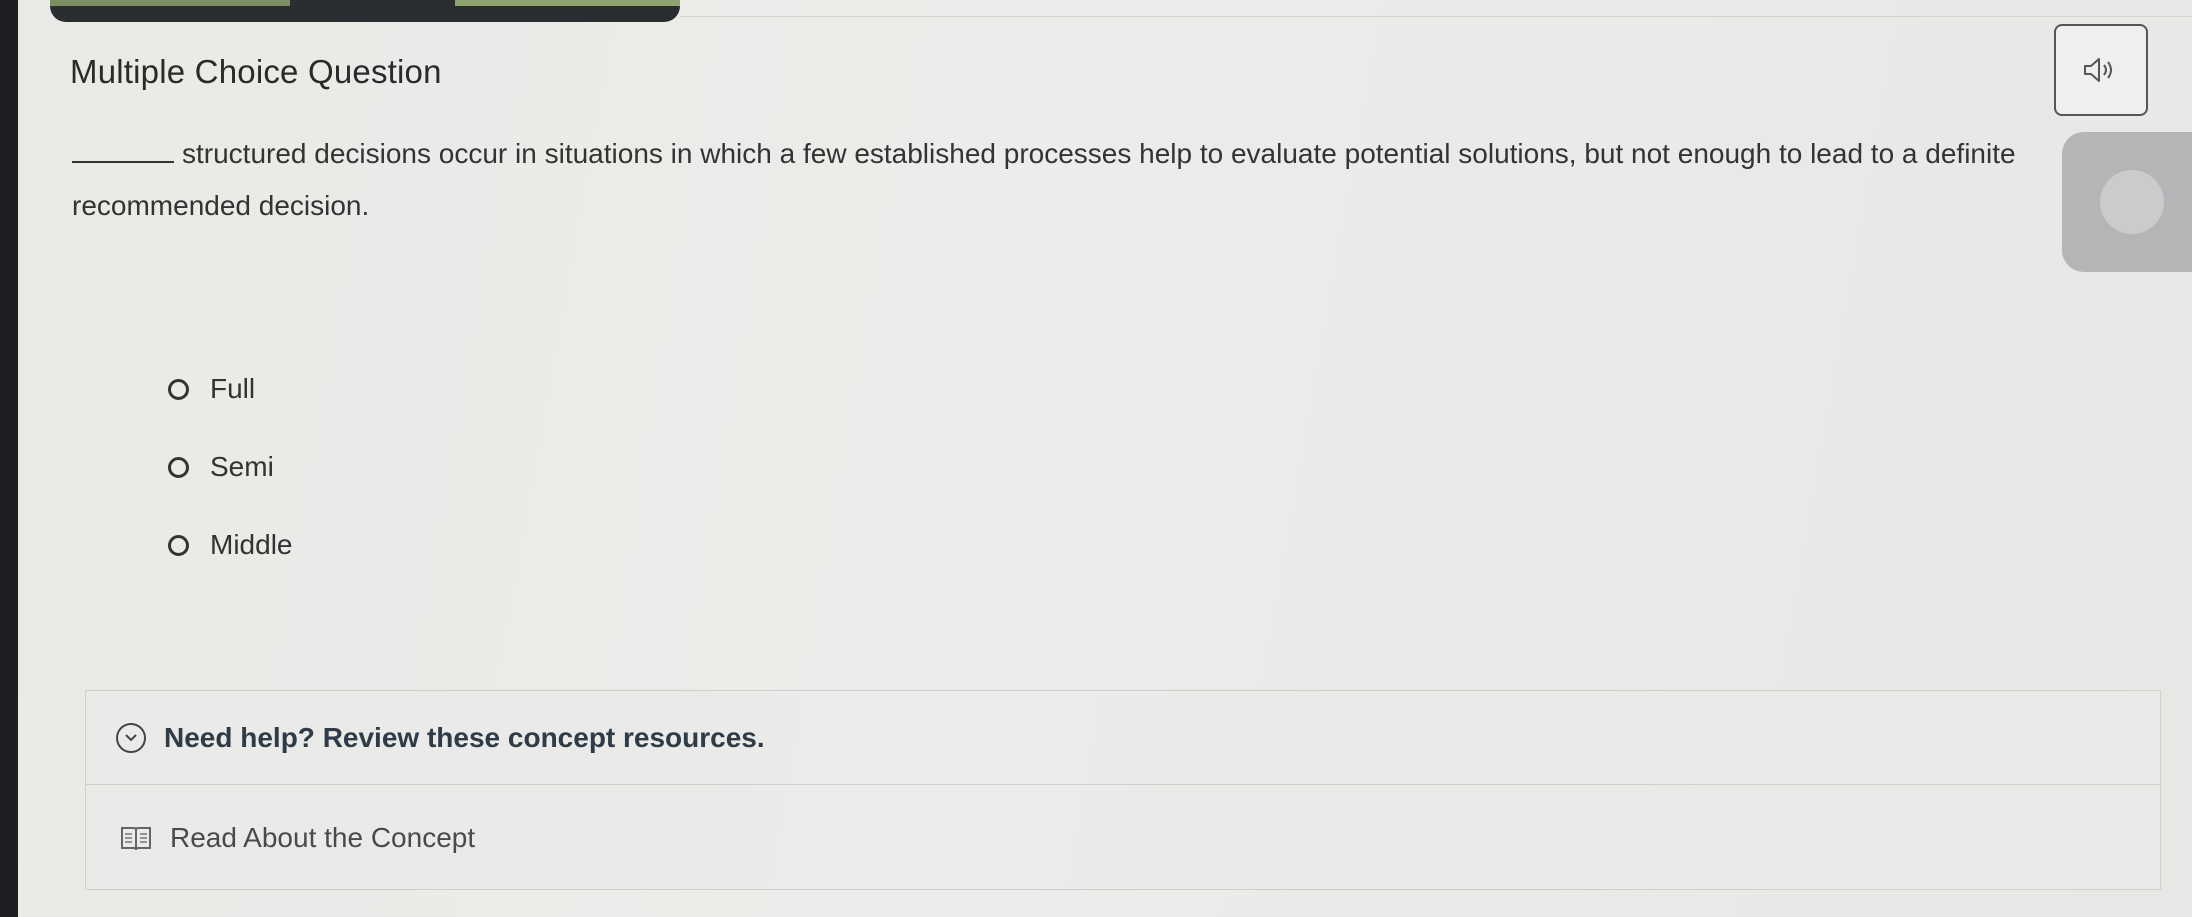 This screenshot has width=2192, height=917. I want to click on top-divider, so click(1436, 16).